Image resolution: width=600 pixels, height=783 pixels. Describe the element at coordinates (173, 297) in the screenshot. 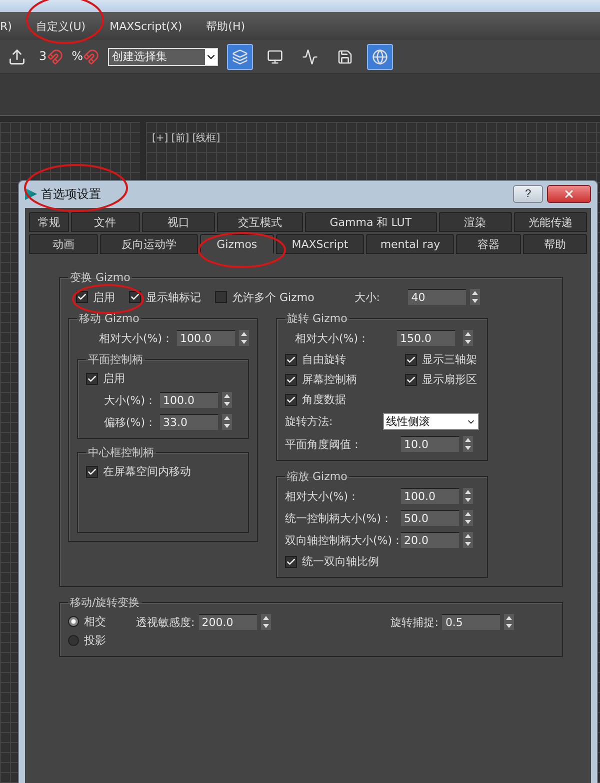

I see `checkbox-label: 显示轴标记` at that location.